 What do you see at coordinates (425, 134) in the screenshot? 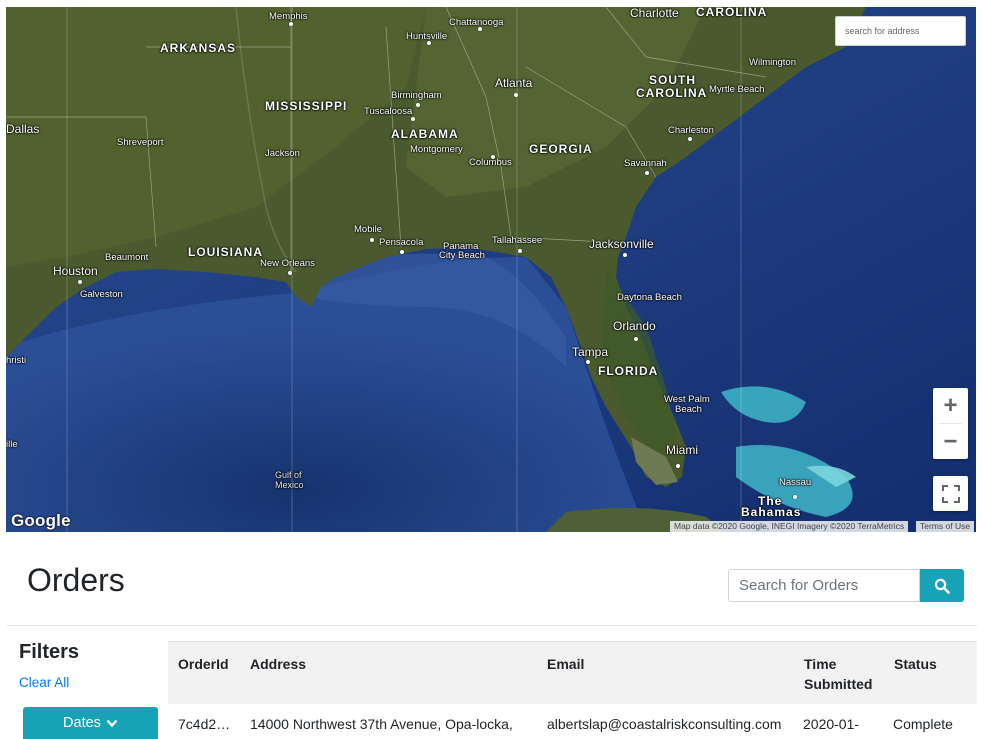
I see `map-label: ALABAMA` at bounding box center [425, 134].